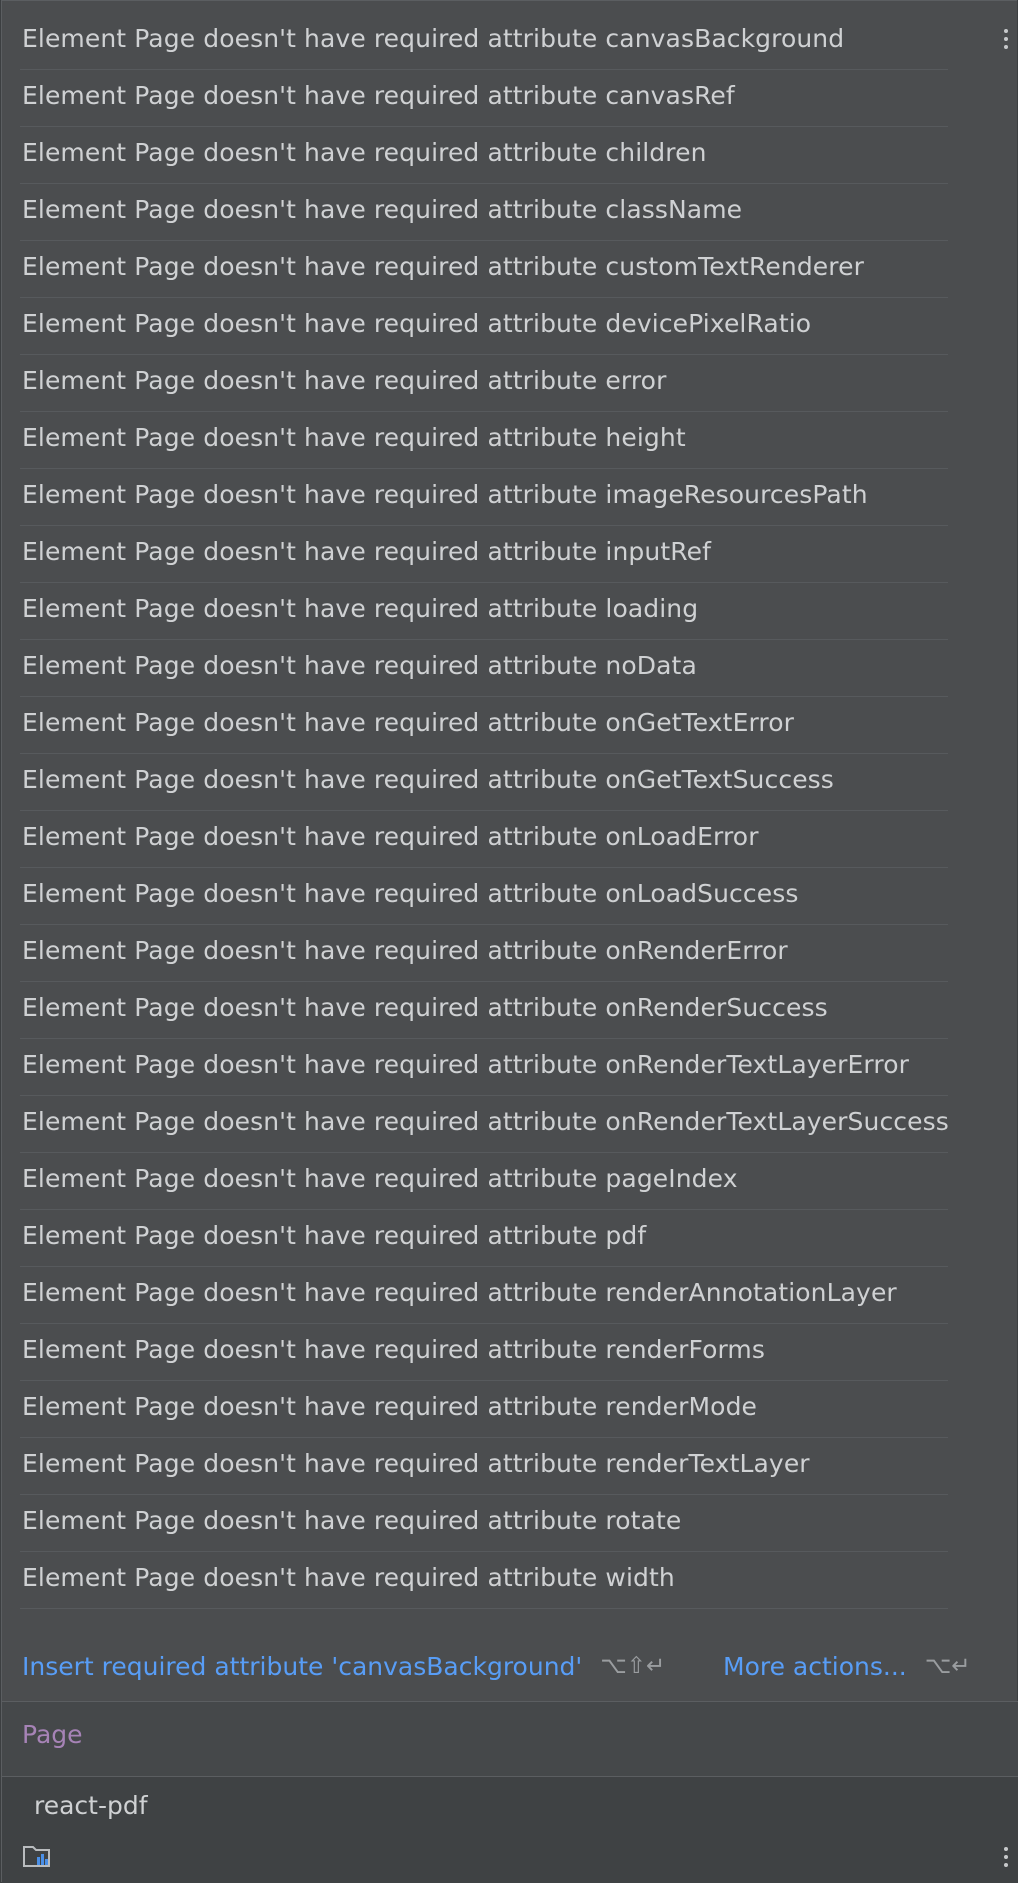 This screenshot has height=1883, width=1018. What do you see at coordinates (947, 1666) in the screenshot?
I see `more-actions-shortcut: ⌥↵` at bounding box center [947, 1666].